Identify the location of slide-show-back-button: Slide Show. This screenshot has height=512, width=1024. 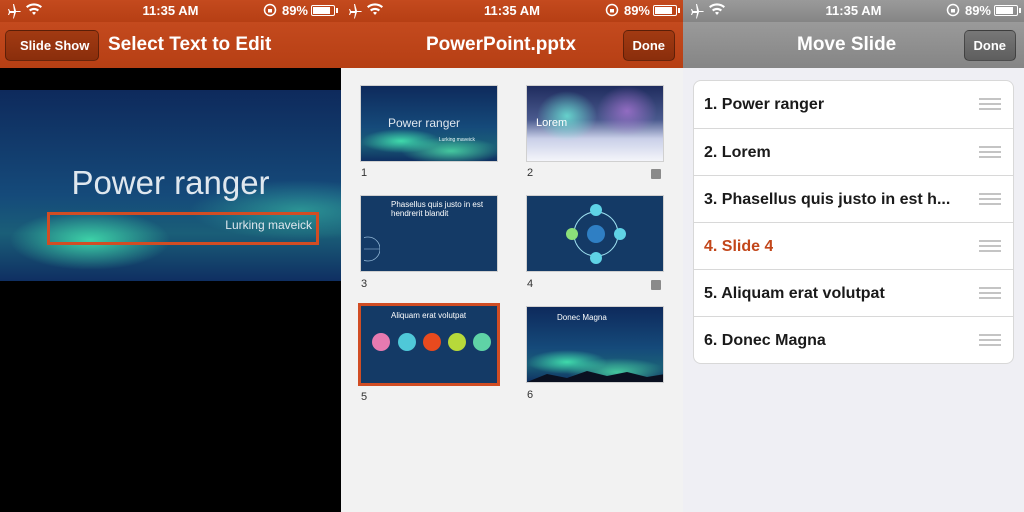
(52, 45).